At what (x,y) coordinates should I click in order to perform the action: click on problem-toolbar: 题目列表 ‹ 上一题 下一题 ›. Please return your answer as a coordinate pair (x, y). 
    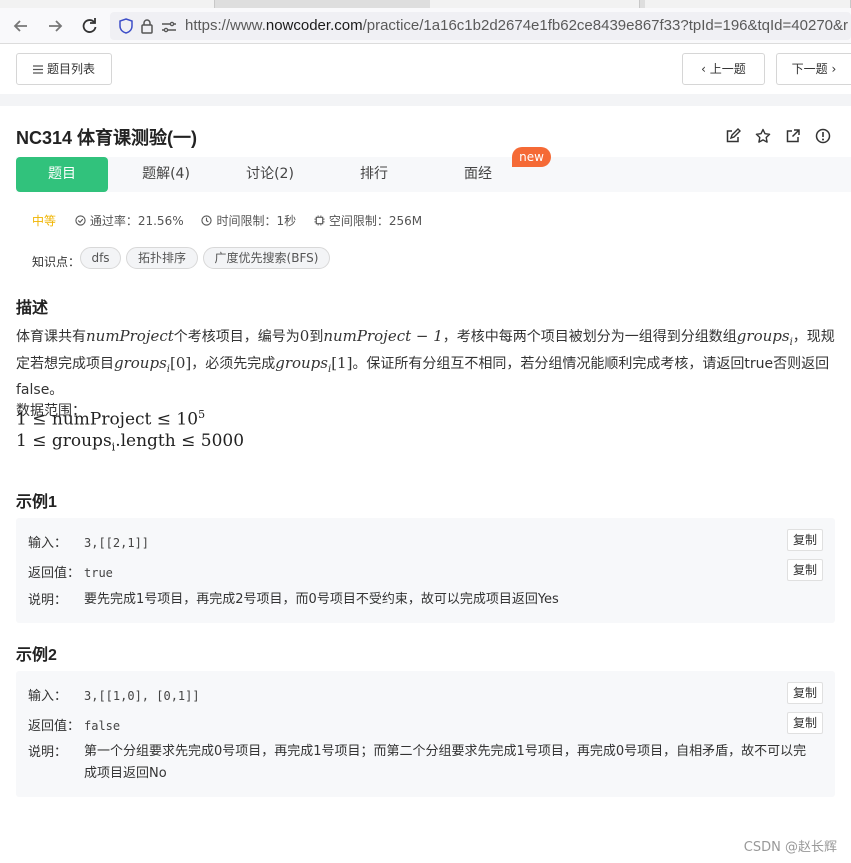
    Looking at the image, I should click on (425, 69).